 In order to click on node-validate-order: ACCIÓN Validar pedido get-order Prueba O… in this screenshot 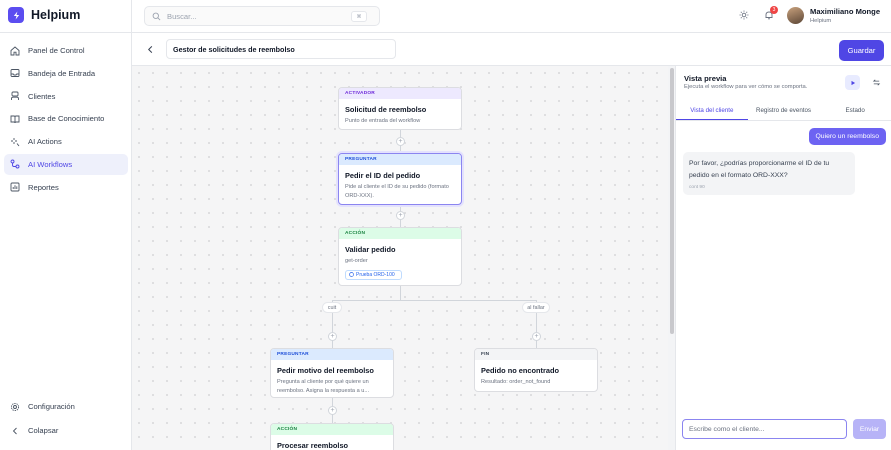, I will do `click(400, 256)`.